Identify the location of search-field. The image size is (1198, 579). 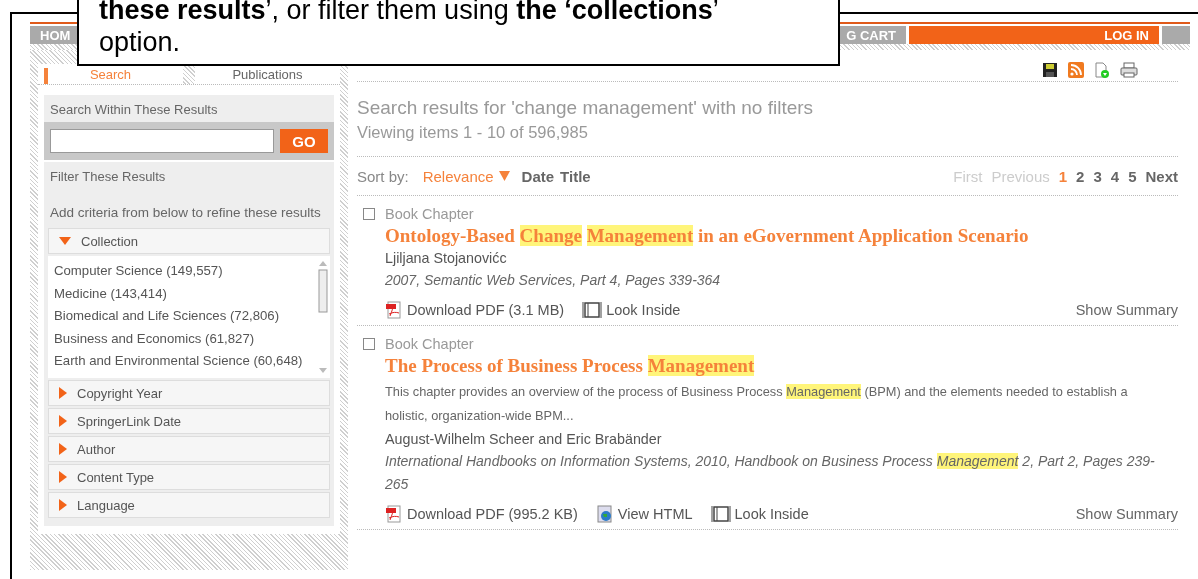
(162, 141).